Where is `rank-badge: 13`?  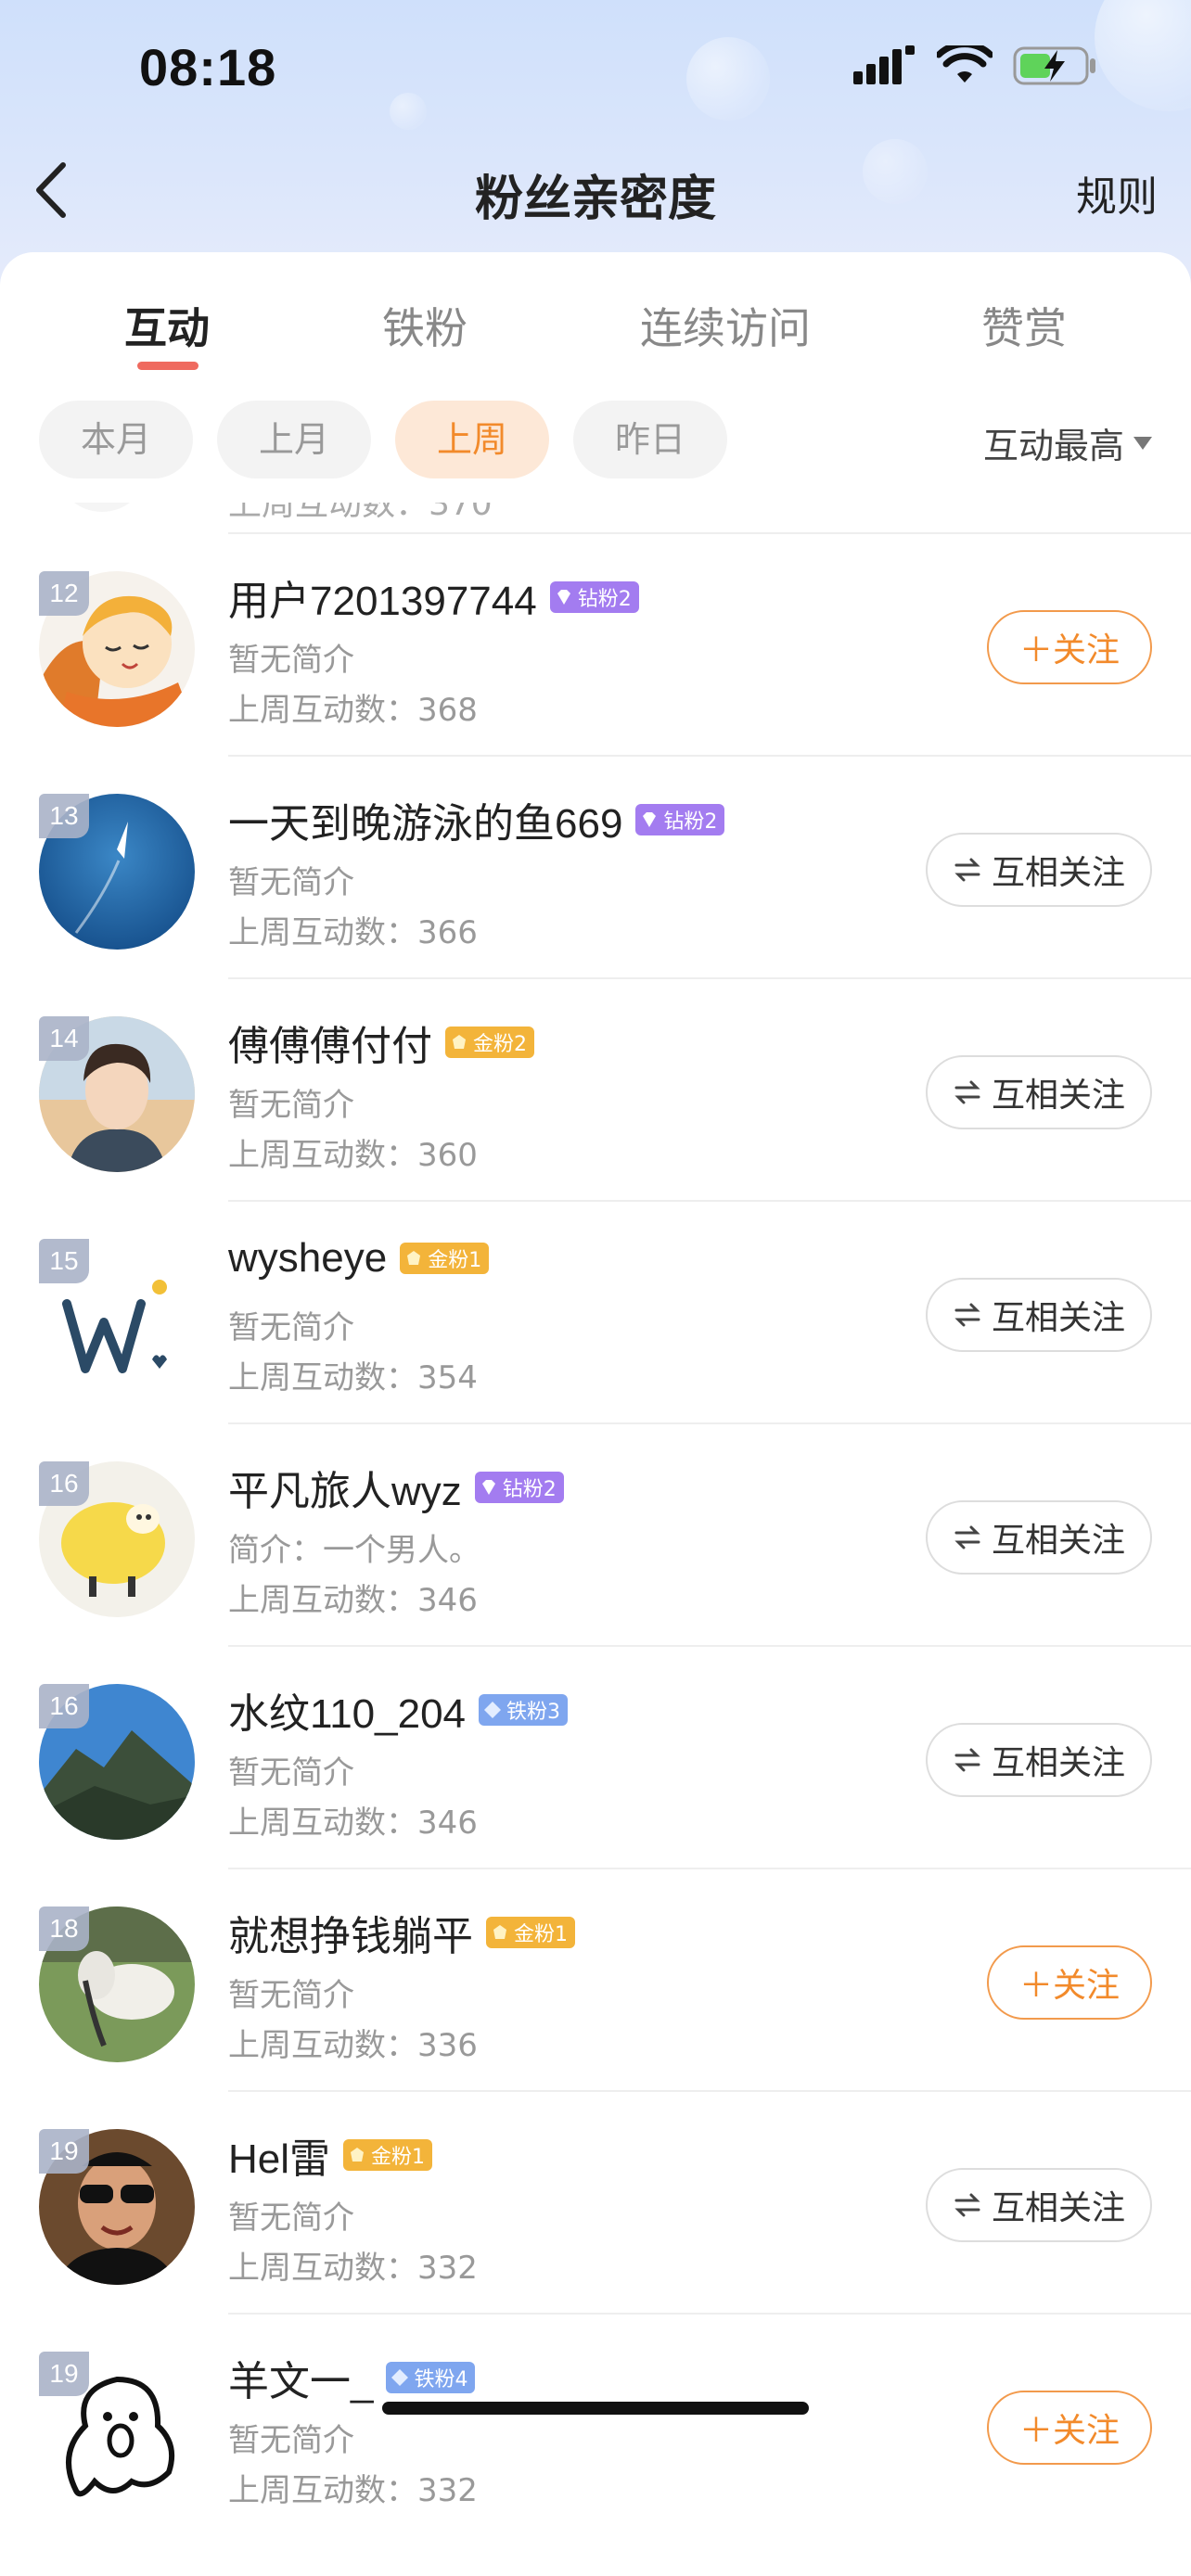
rank-badge: 13 is located at coordinates (64, 816).